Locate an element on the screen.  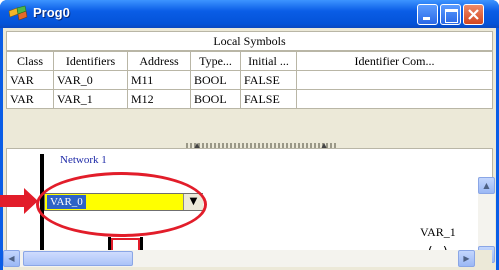
network-title: Network 1 is located at coordinates (83, 160).